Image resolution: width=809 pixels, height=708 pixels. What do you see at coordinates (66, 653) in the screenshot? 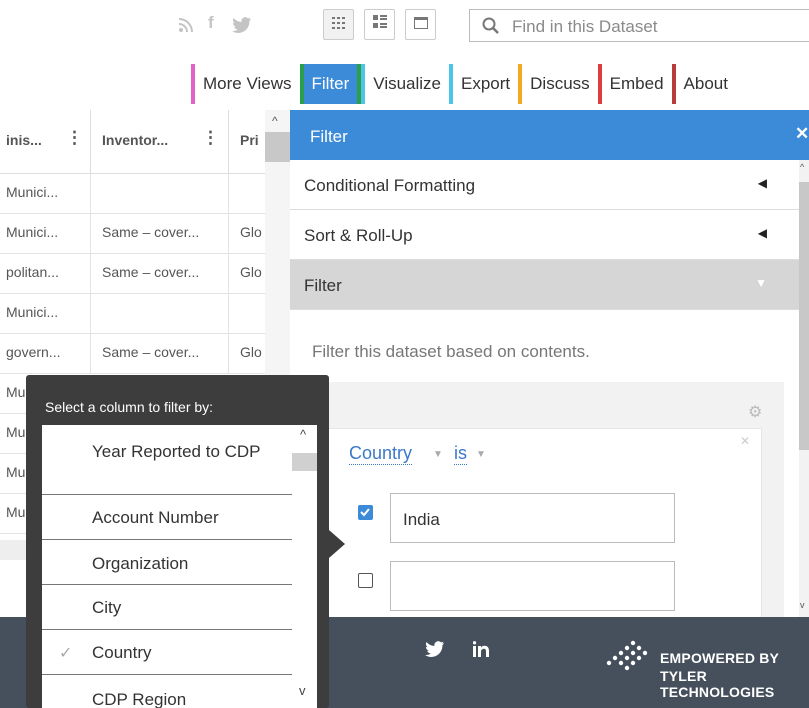
I see `check-icon: ✓` at bounding box center [66, 653].